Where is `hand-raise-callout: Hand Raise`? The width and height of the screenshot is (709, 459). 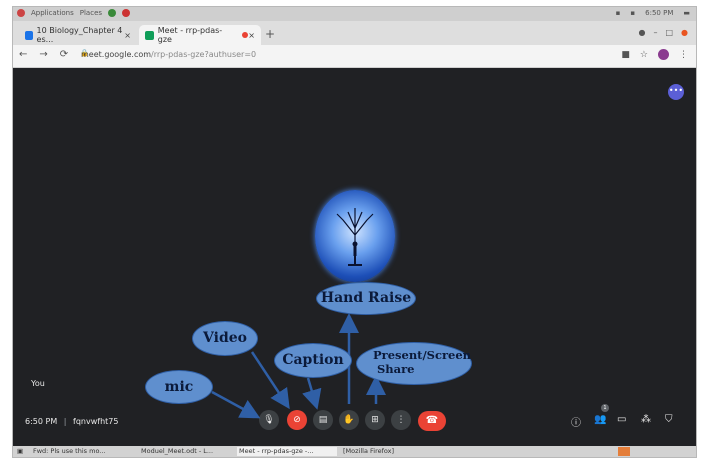 hand-raise-callout: Hand Raise is located at coordinates (366, 298).